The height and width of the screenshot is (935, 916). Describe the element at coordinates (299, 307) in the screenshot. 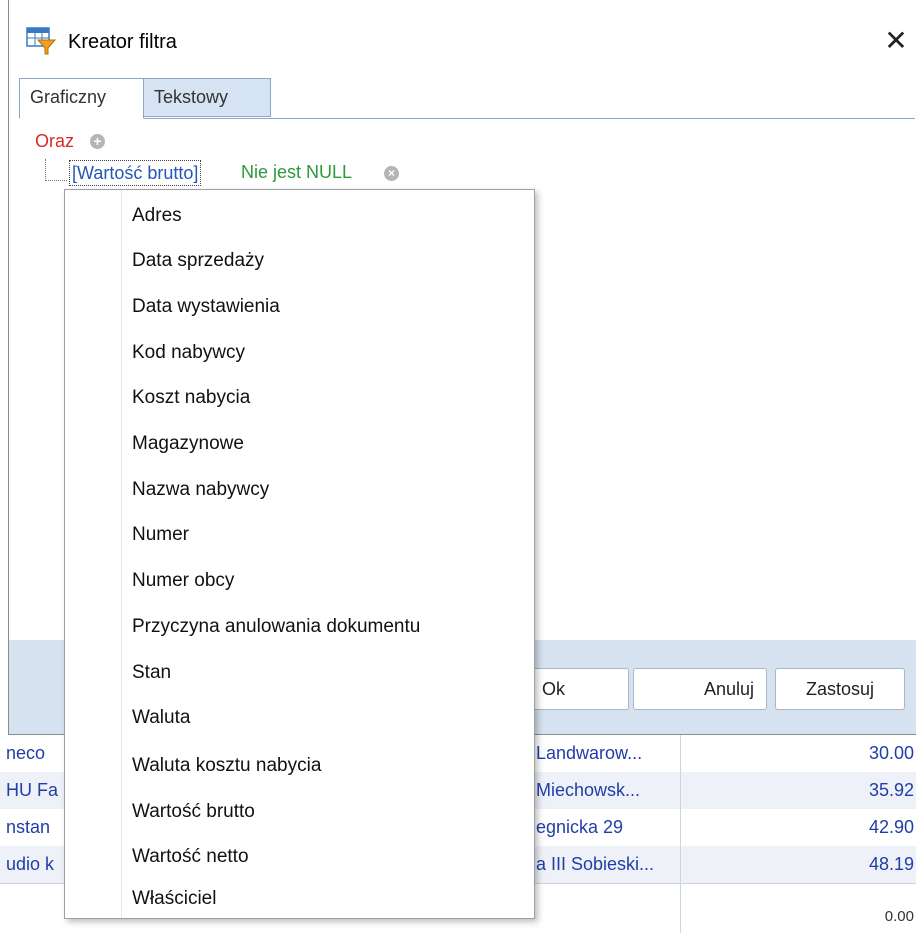

I see `dropdown-item-data-wystawienia: Data wystawienia` at that location.